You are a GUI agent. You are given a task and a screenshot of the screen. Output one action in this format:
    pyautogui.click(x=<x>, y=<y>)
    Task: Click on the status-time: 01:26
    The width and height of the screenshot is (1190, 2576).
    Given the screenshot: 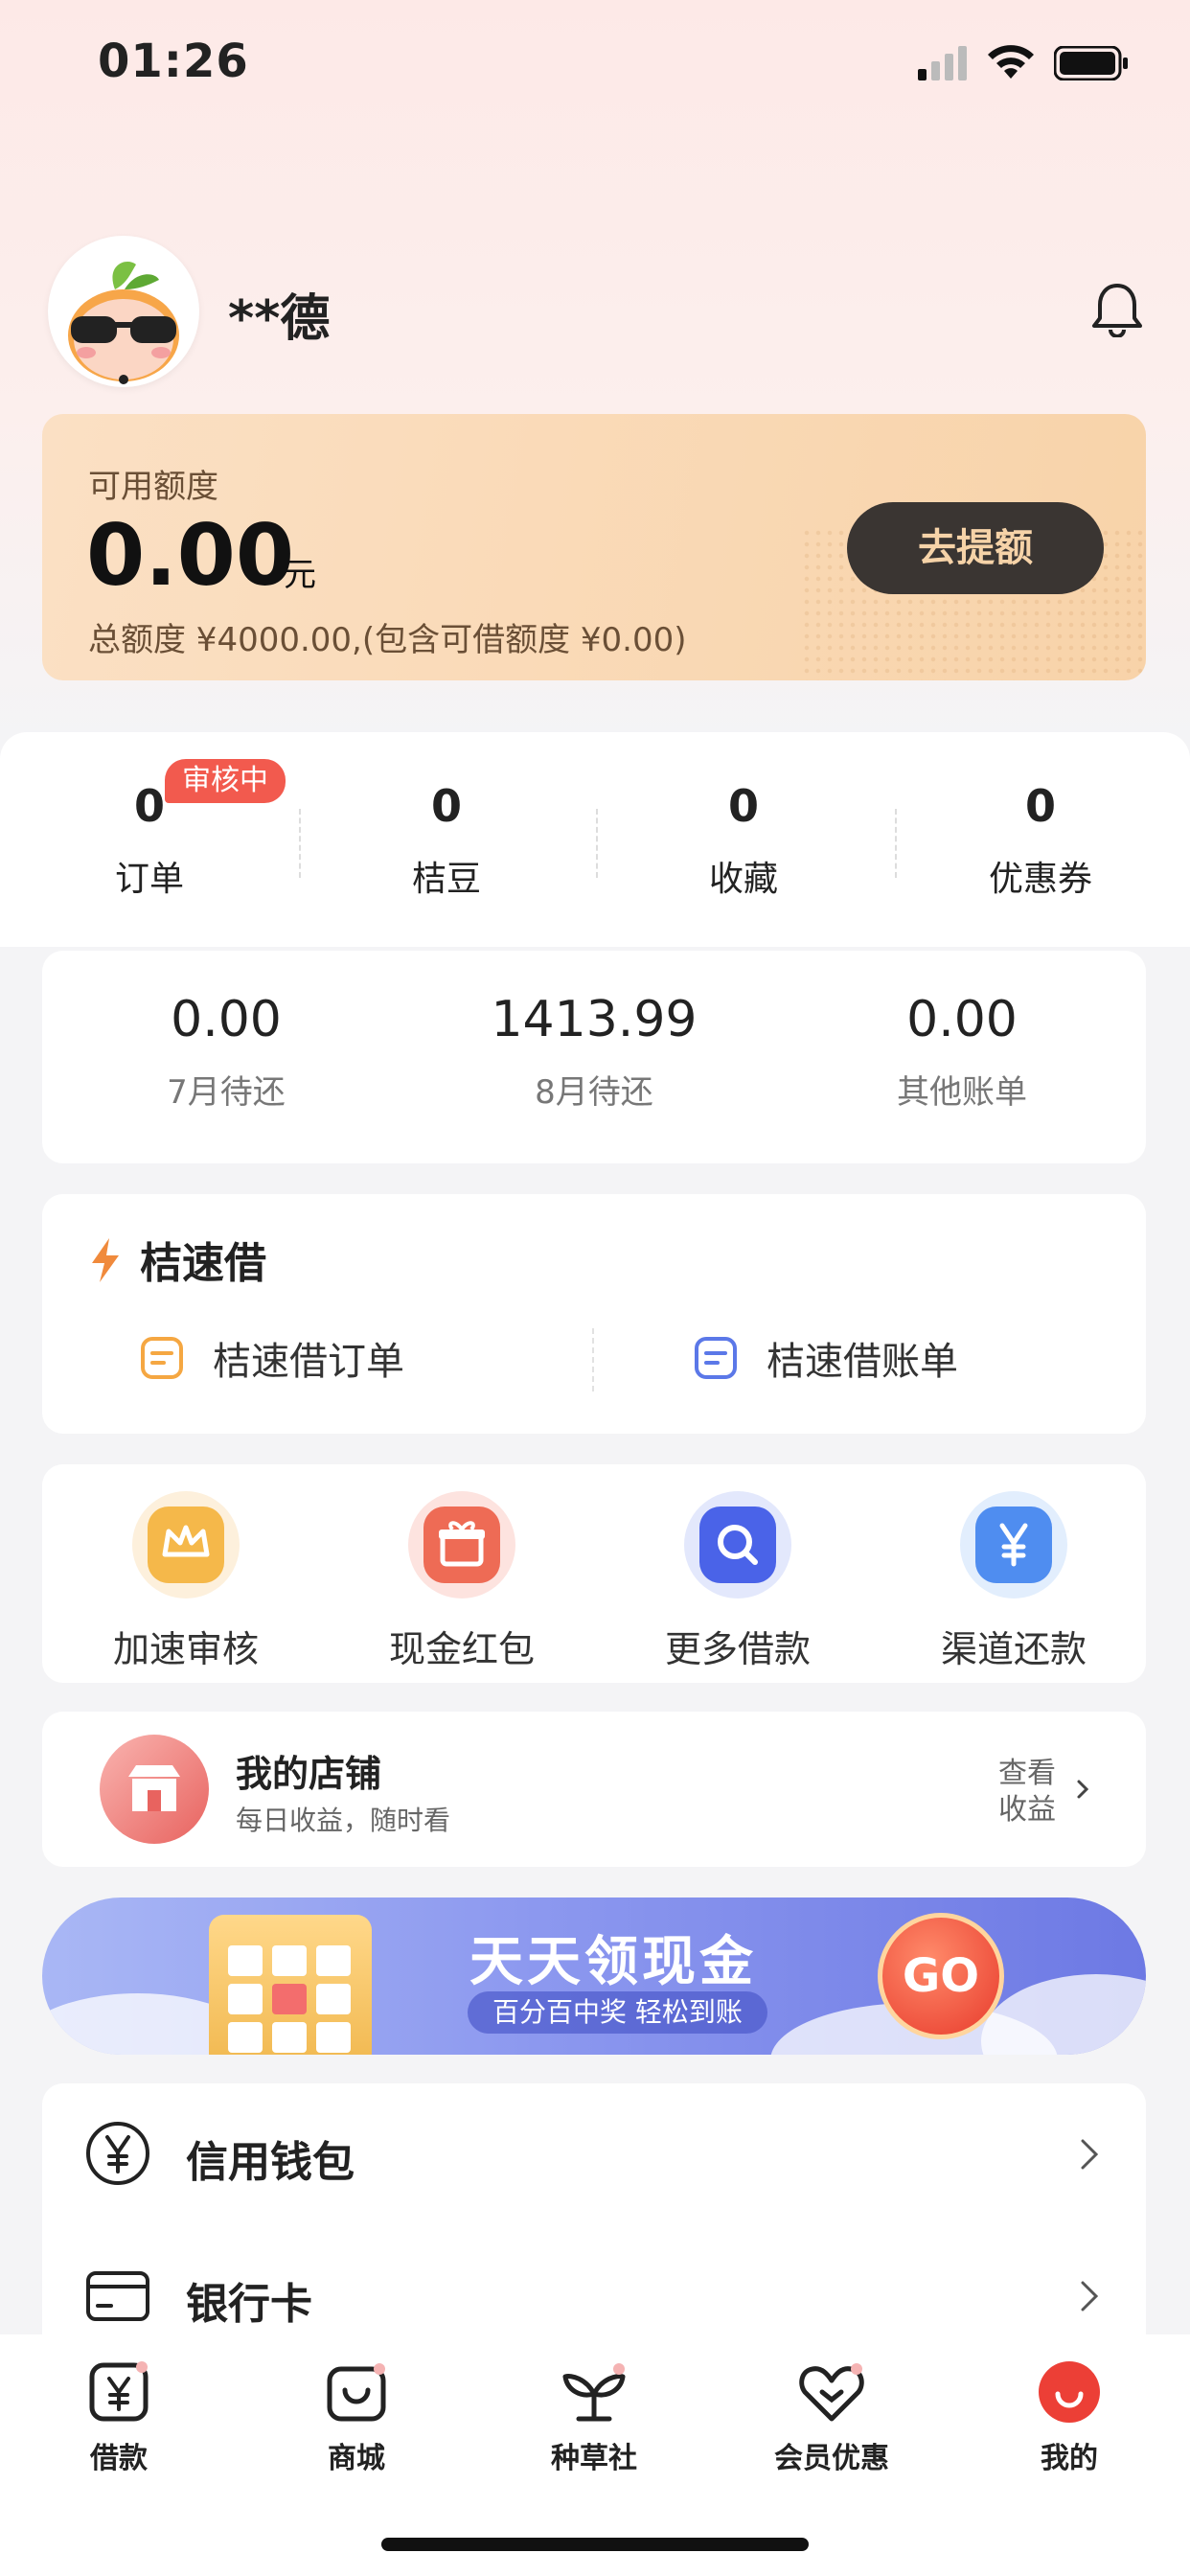 What is the action you would take?
    pyautogui.click(x=174, y=61)
    